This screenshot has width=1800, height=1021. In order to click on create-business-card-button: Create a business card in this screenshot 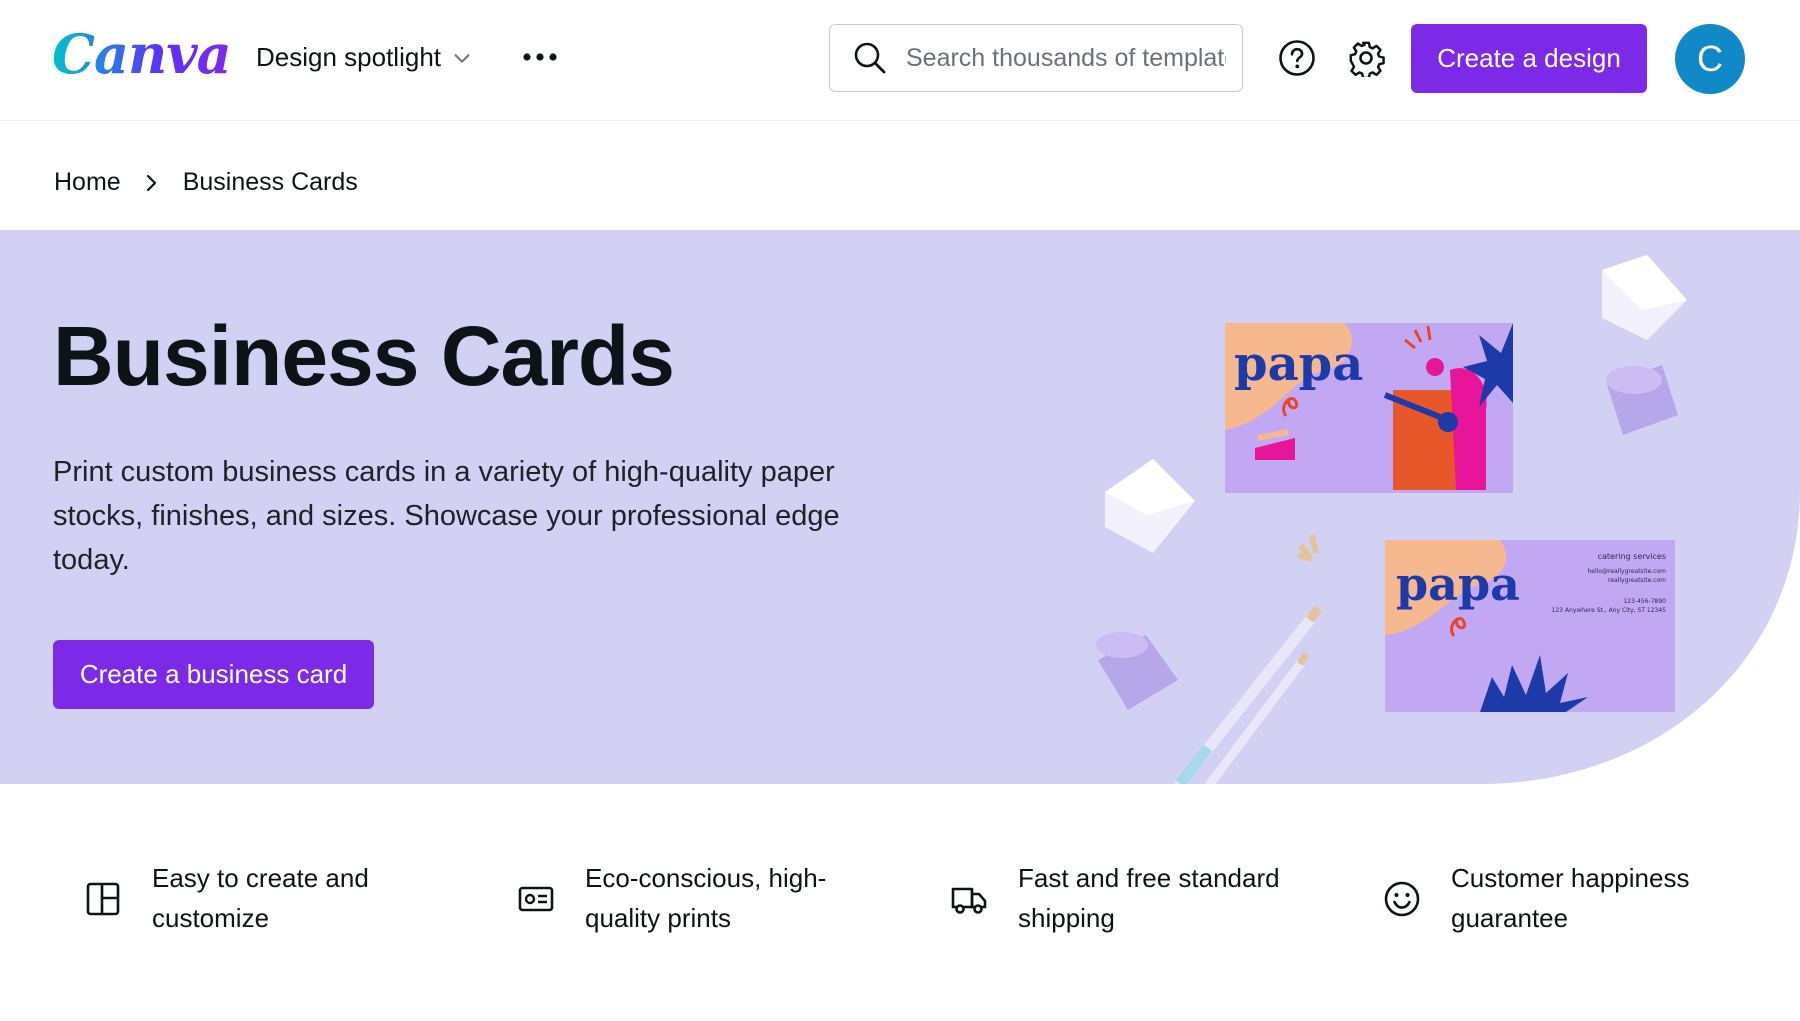, I will do `click(213, 674)`.